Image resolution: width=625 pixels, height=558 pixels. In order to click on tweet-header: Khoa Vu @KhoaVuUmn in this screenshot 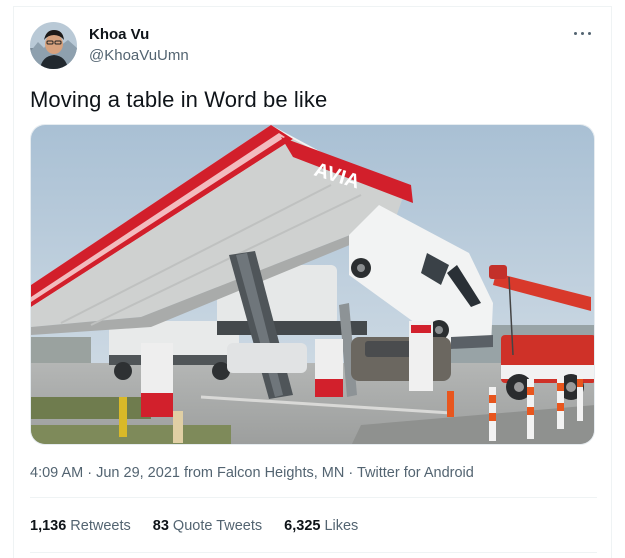, I will do `click(312, 47)`.